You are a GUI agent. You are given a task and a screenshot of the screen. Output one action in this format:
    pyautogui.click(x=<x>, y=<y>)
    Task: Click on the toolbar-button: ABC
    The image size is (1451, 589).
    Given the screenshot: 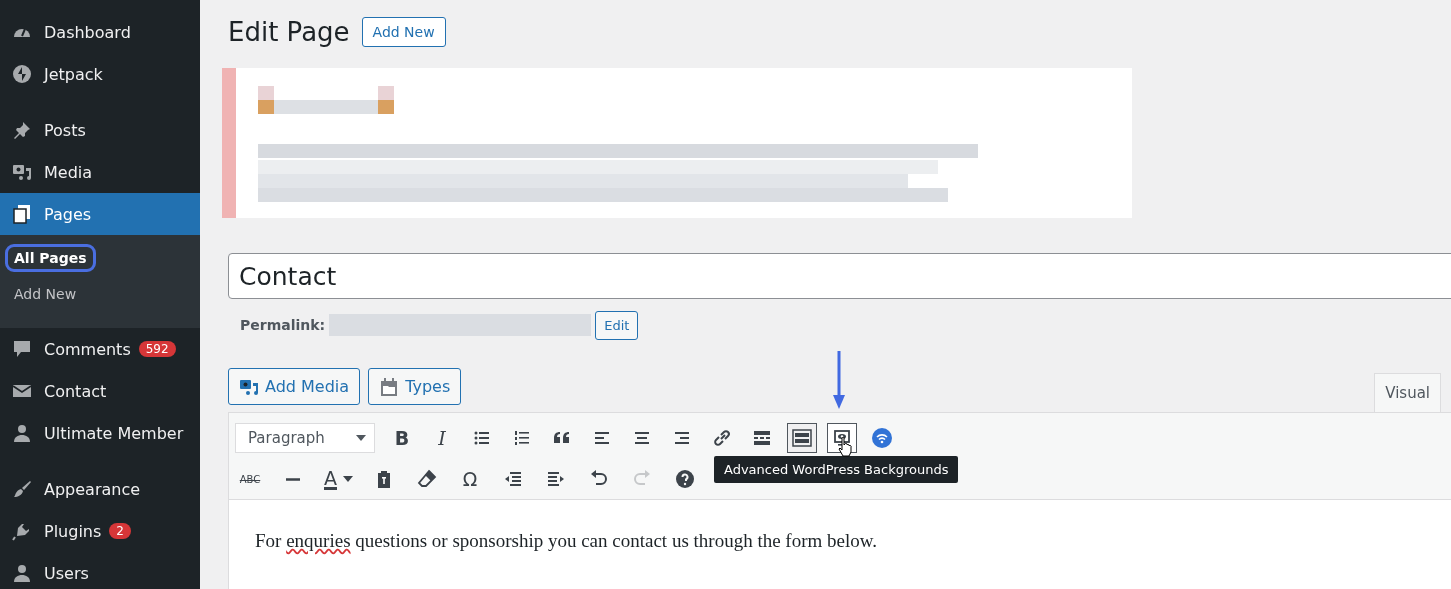 What is the action you would take?
    pyautogui.click(x=250, y=479)
    